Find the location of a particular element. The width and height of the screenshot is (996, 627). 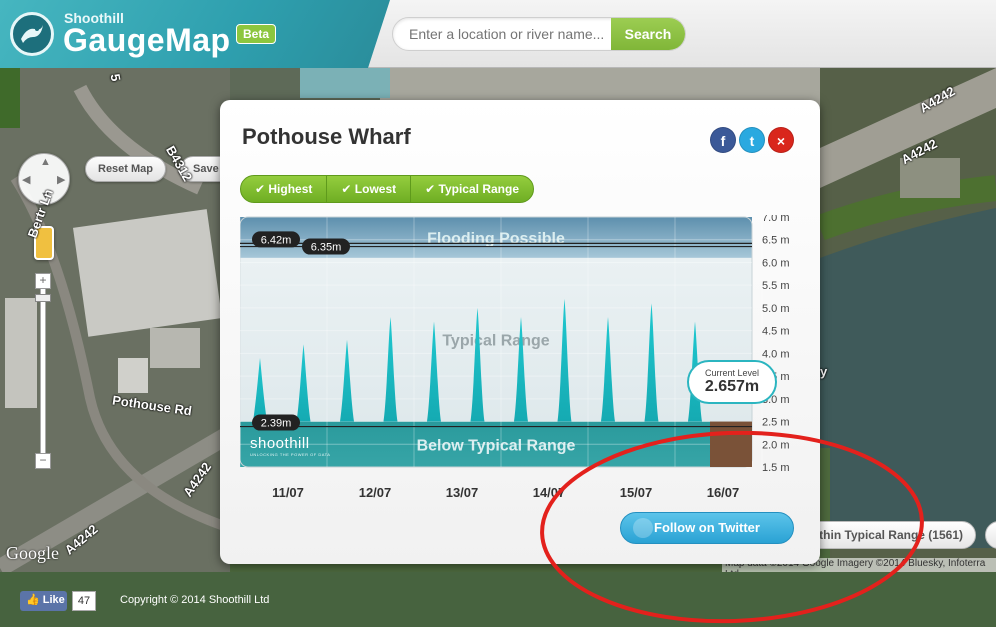

shoothill-logo-icon is located at coordinates (32, 34).